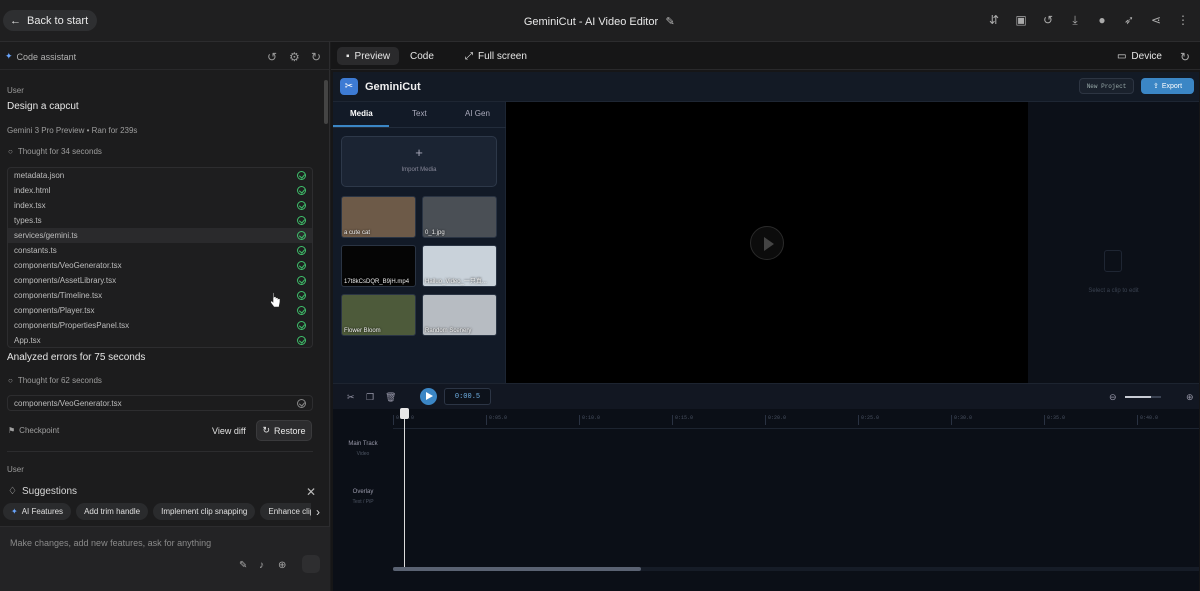 The width and height of the screenshot is (1200, 591). What do you see at coordinates (160, 175) in the screenshot?
I see `file-row: metadata.json` at bounding box center [160, 175].